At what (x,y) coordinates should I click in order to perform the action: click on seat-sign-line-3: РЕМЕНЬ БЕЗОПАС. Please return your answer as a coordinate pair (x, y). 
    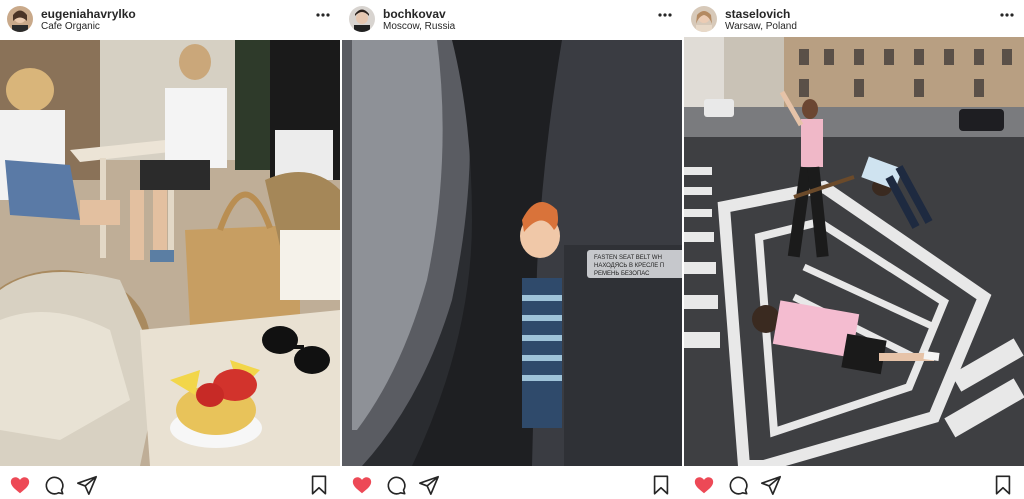
    Looking at the image, I should click on (622, 274).